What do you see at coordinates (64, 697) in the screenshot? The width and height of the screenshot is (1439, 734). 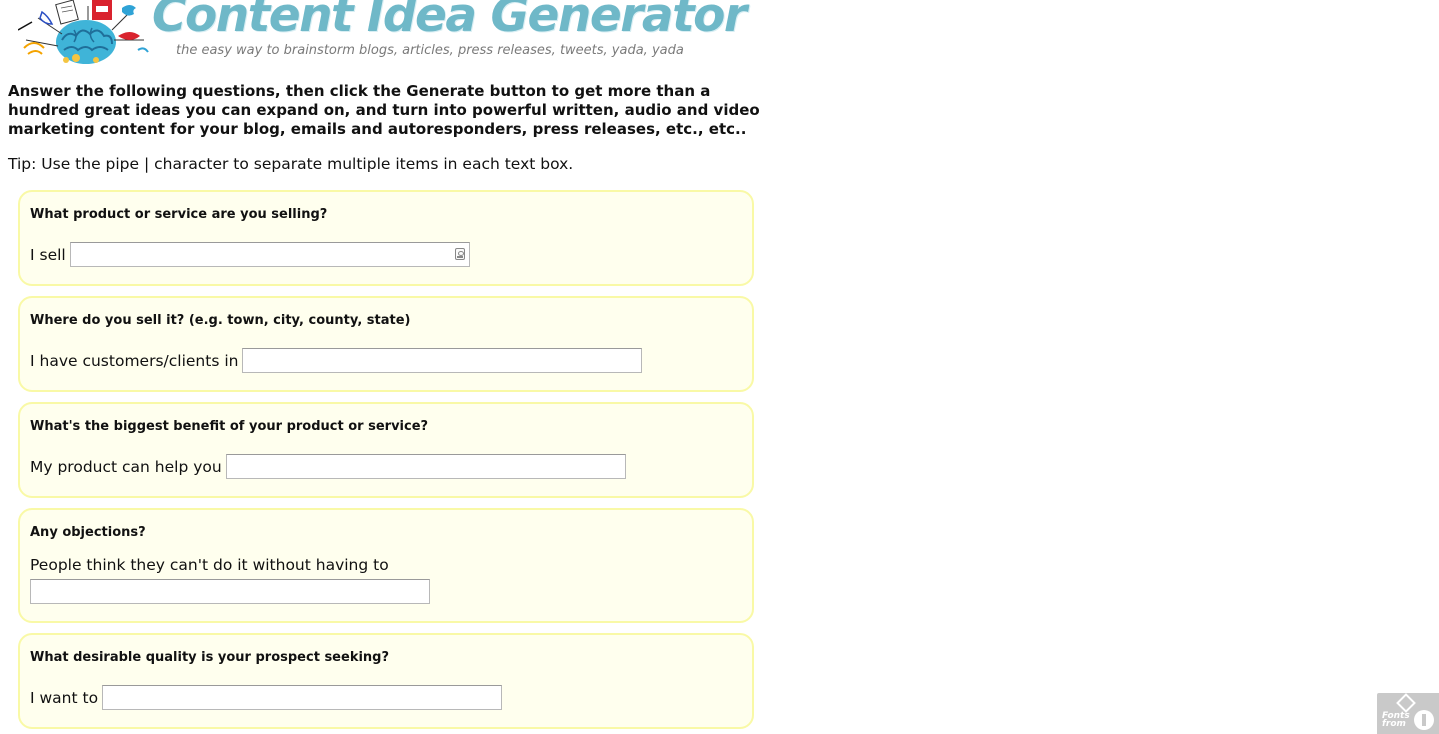 I see `label-i-want-to: I want to` at bounding box center [64, 697].